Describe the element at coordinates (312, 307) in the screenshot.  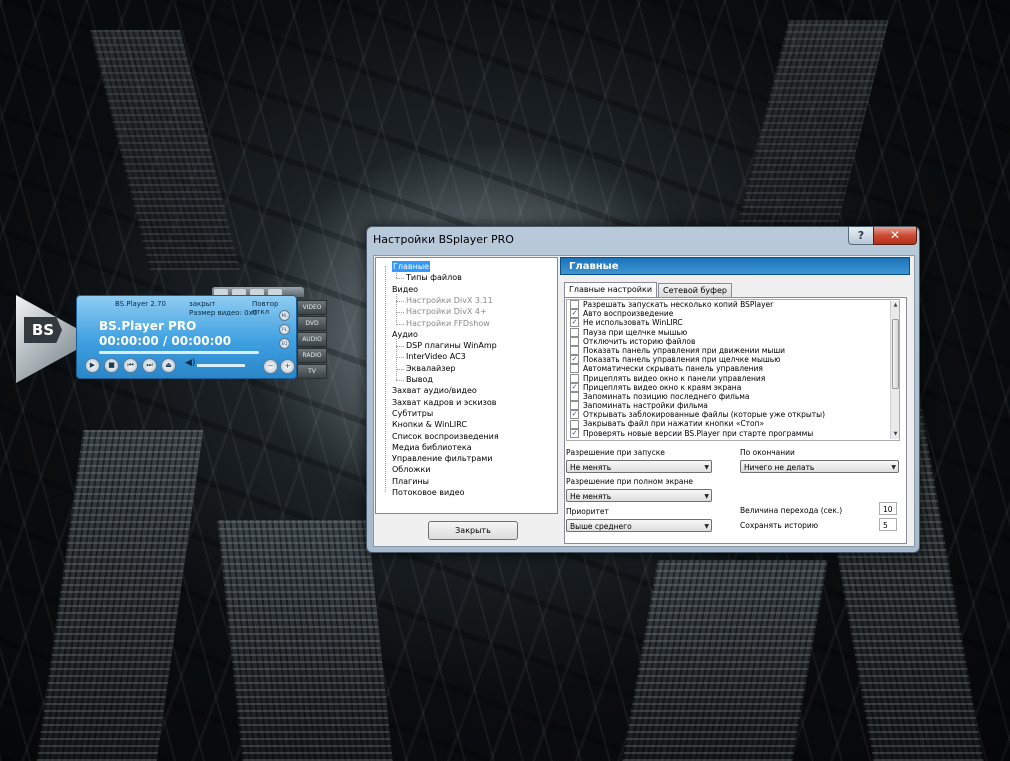
I see `tab-video: VIDEO` at that location.